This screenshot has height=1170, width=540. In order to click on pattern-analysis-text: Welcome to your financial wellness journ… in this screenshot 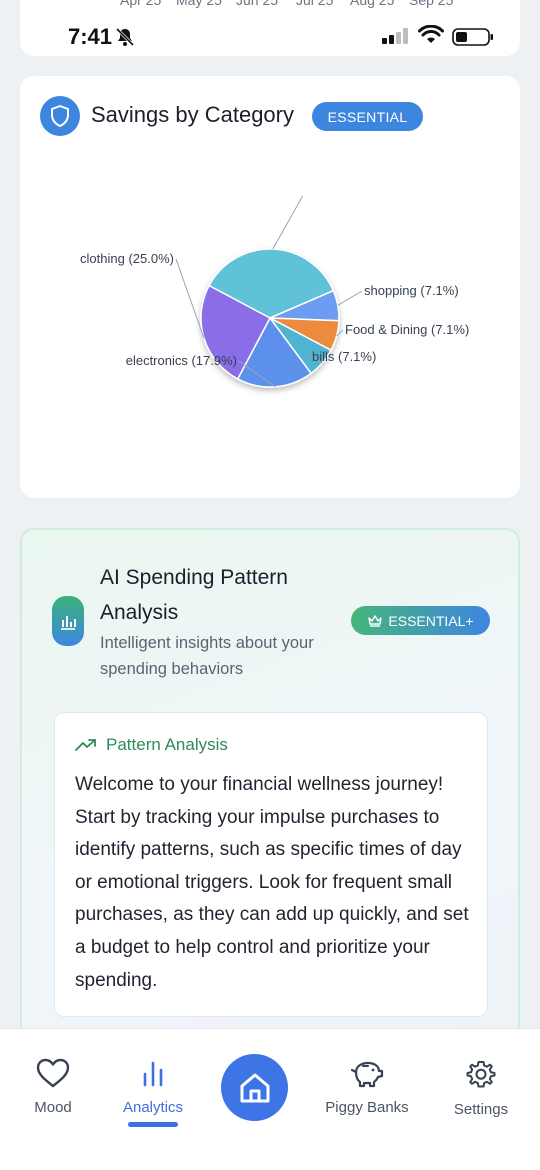, I will do `click(272, 882)`.